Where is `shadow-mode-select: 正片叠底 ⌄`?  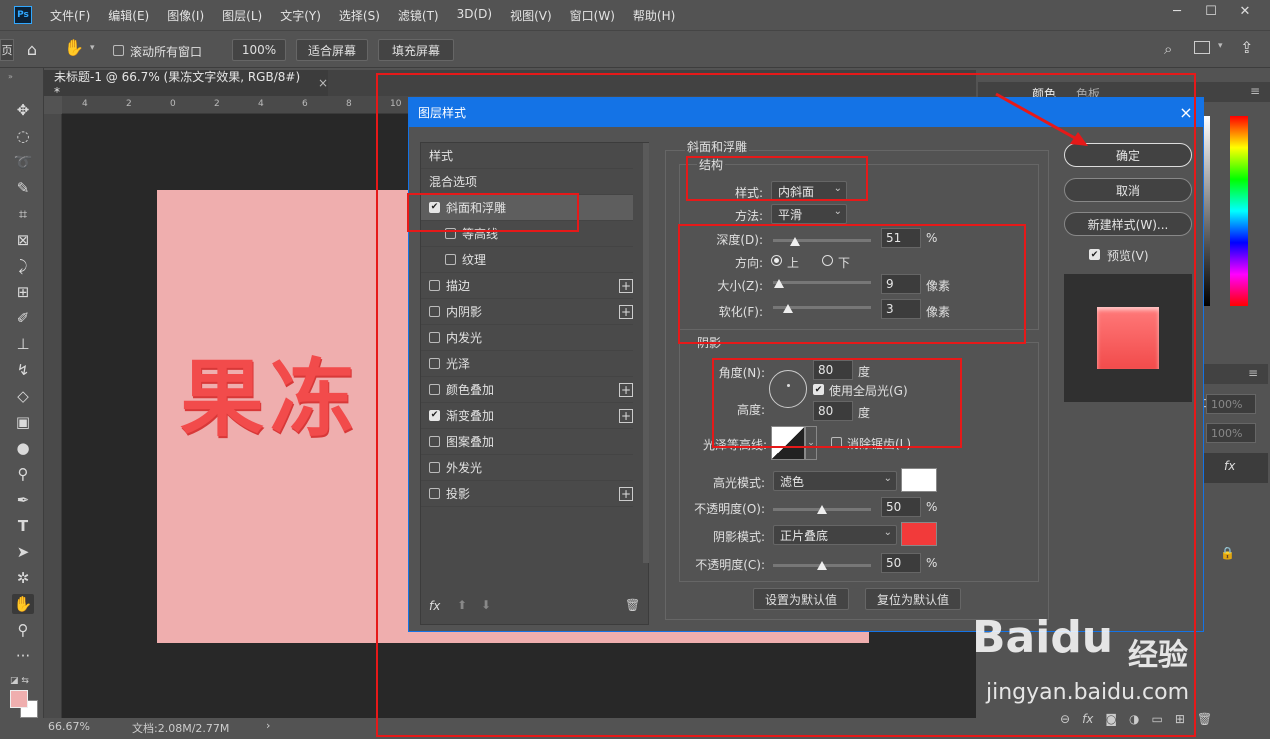
shadow-mode-select: 正片叠底 ⌄ is located at coordinates (835, 535).